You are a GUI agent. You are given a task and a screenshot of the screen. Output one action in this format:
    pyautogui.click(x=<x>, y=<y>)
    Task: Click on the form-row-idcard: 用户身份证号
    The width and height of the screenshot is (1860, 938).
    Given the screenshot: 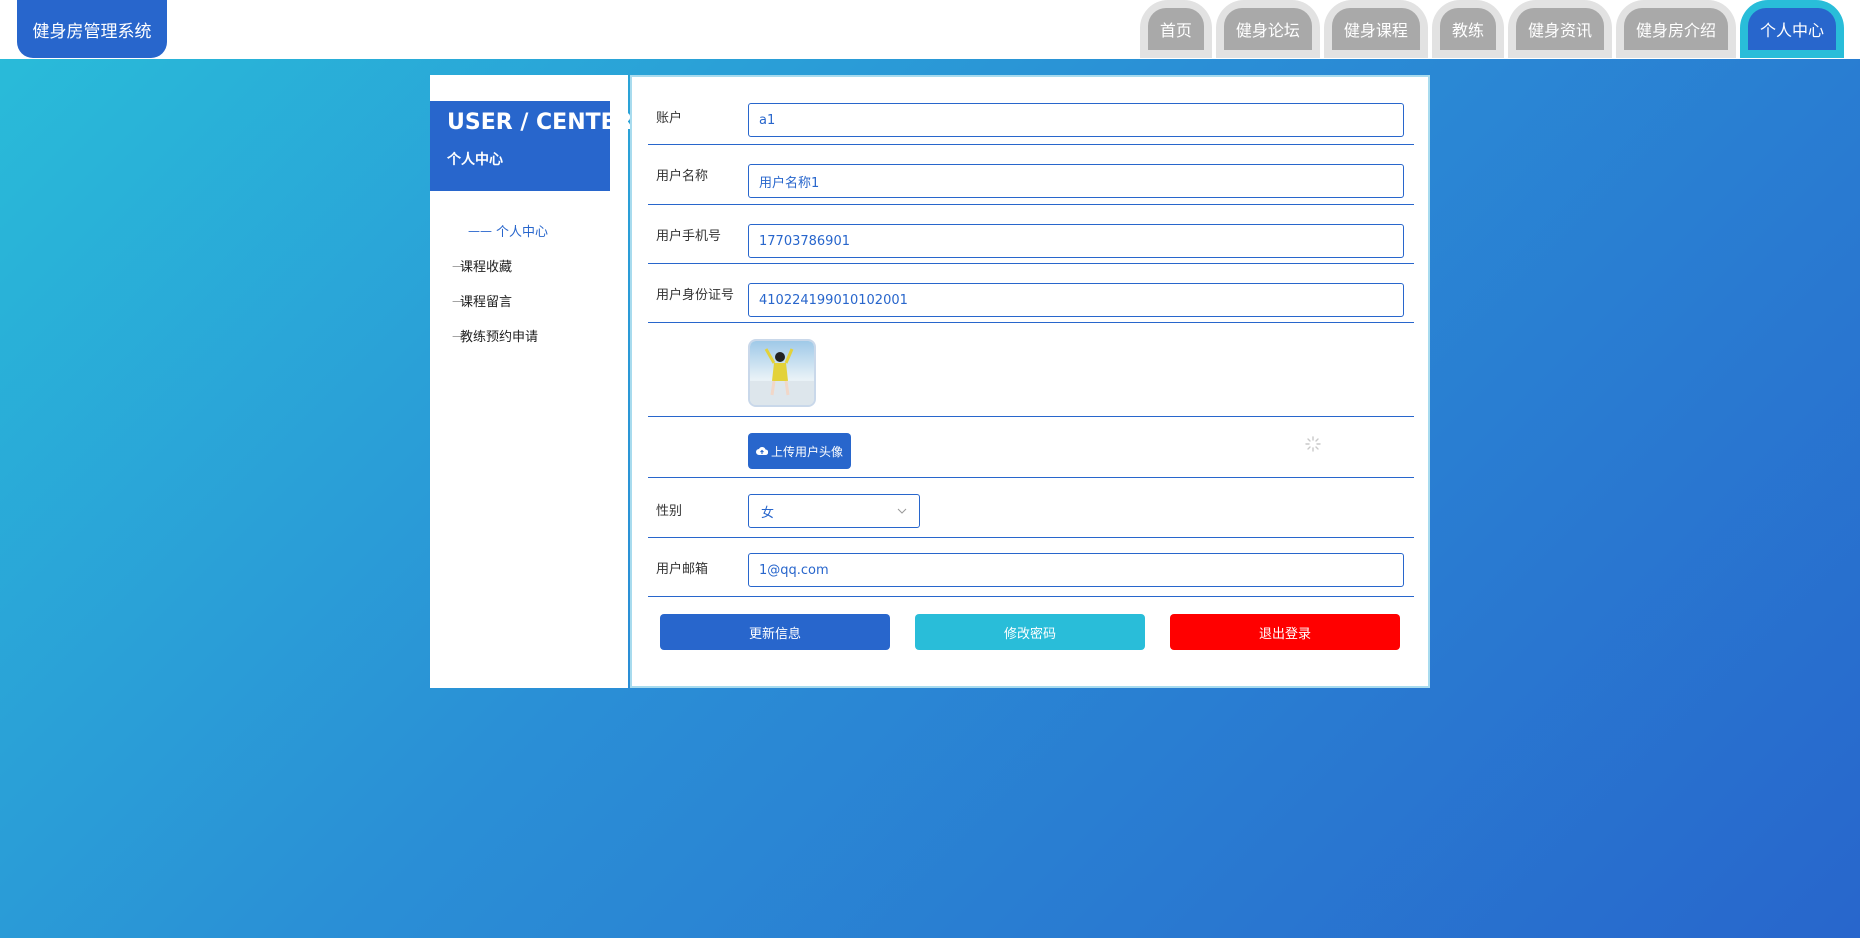 What is the action you would take?
    pyautogui.click(x=1031, y=293)
    